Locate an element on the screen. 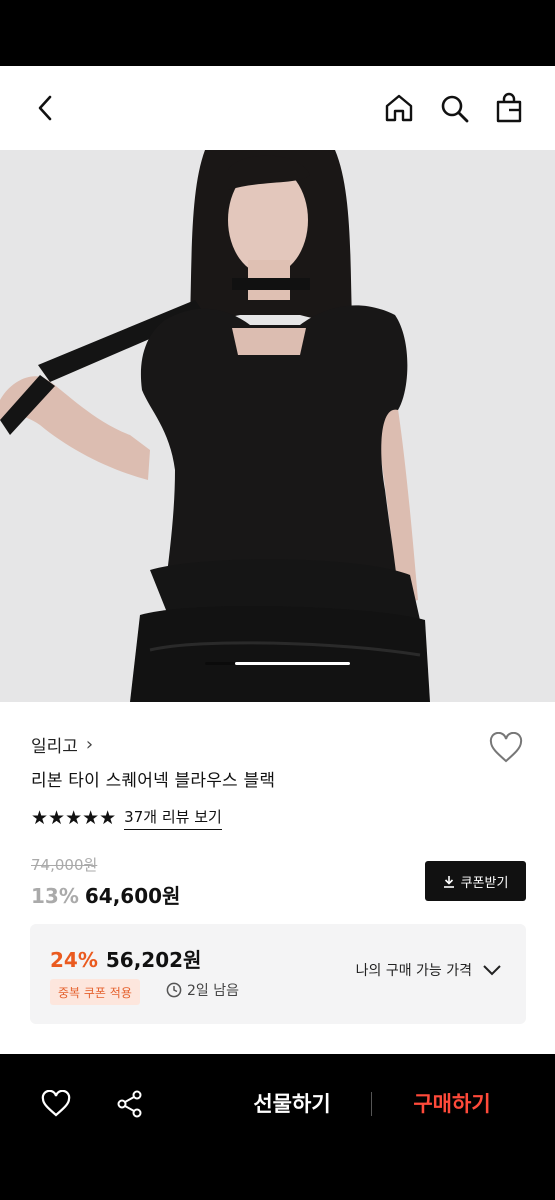 This screenshot has width=555, height=1200. discount-rate: 13% is located at coordinates (55, 896).